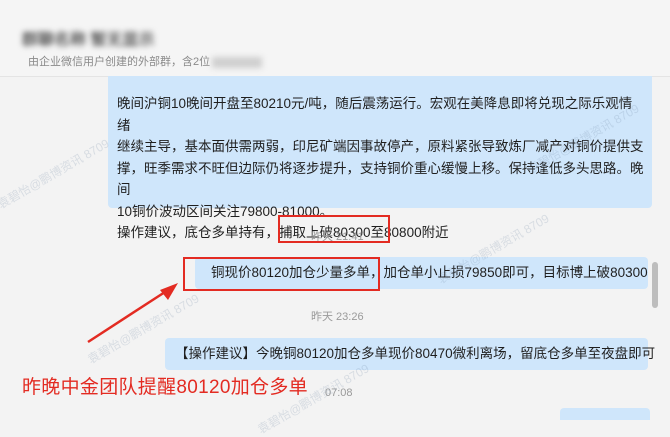 This screenshot has width=670, height=437. I want to click on annotation-caption: 昨晚中金团队提醒80120加仓多单, so click(165, 387).